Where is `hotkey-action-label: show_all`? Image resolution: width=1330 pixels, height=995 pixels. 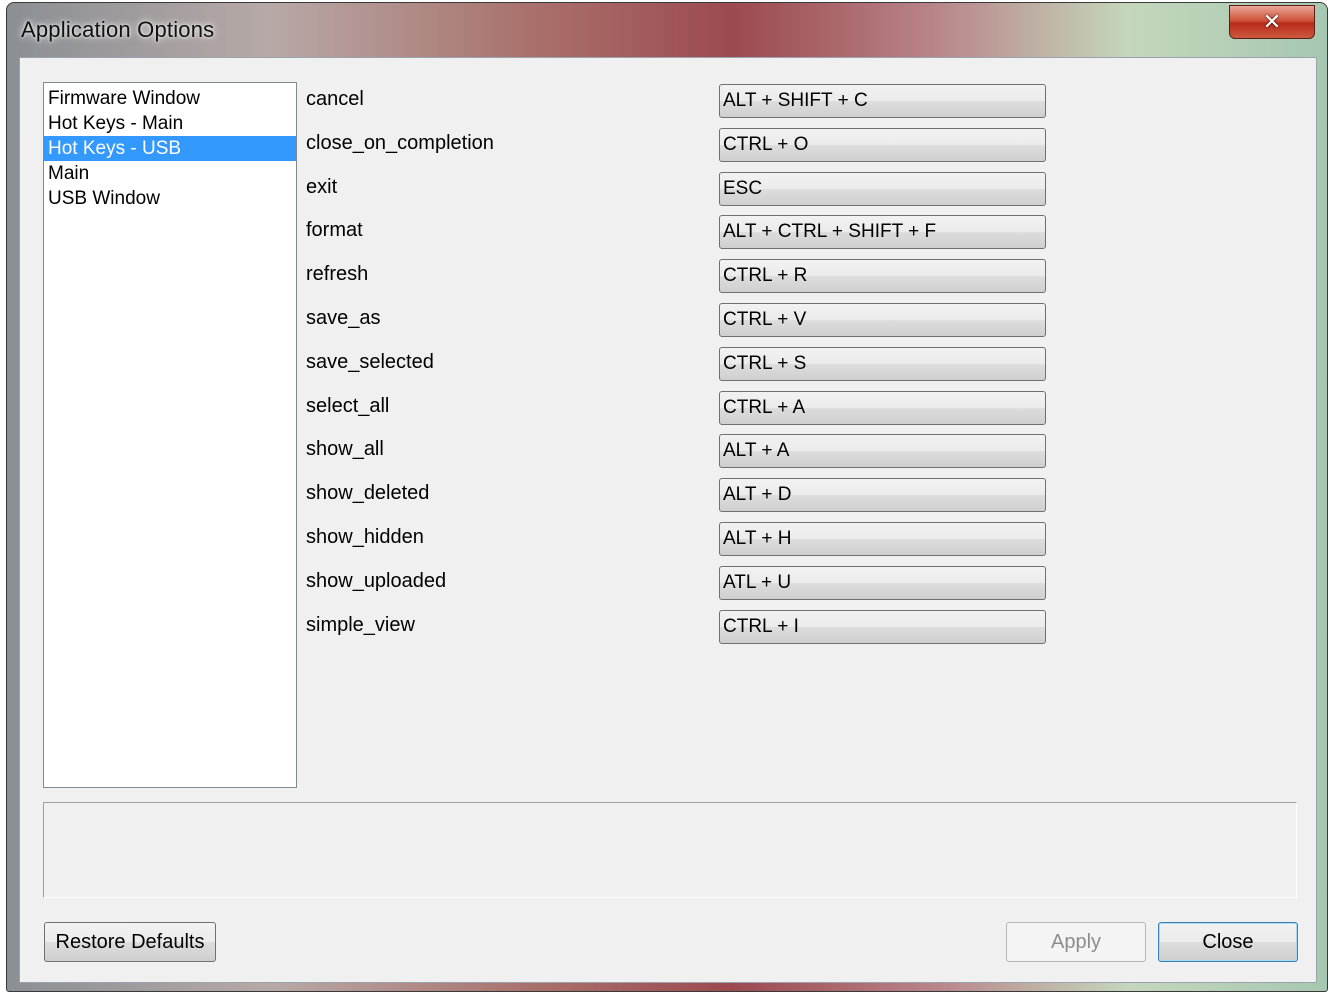
hotkey-action-label: show_all is located at coordinates (345, 449).